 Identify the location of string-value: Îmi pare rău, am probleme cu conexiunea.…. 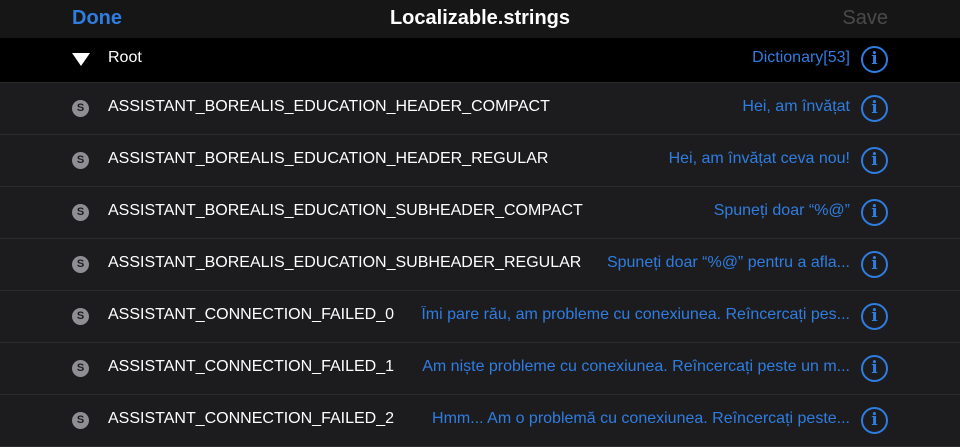
(635, 314).